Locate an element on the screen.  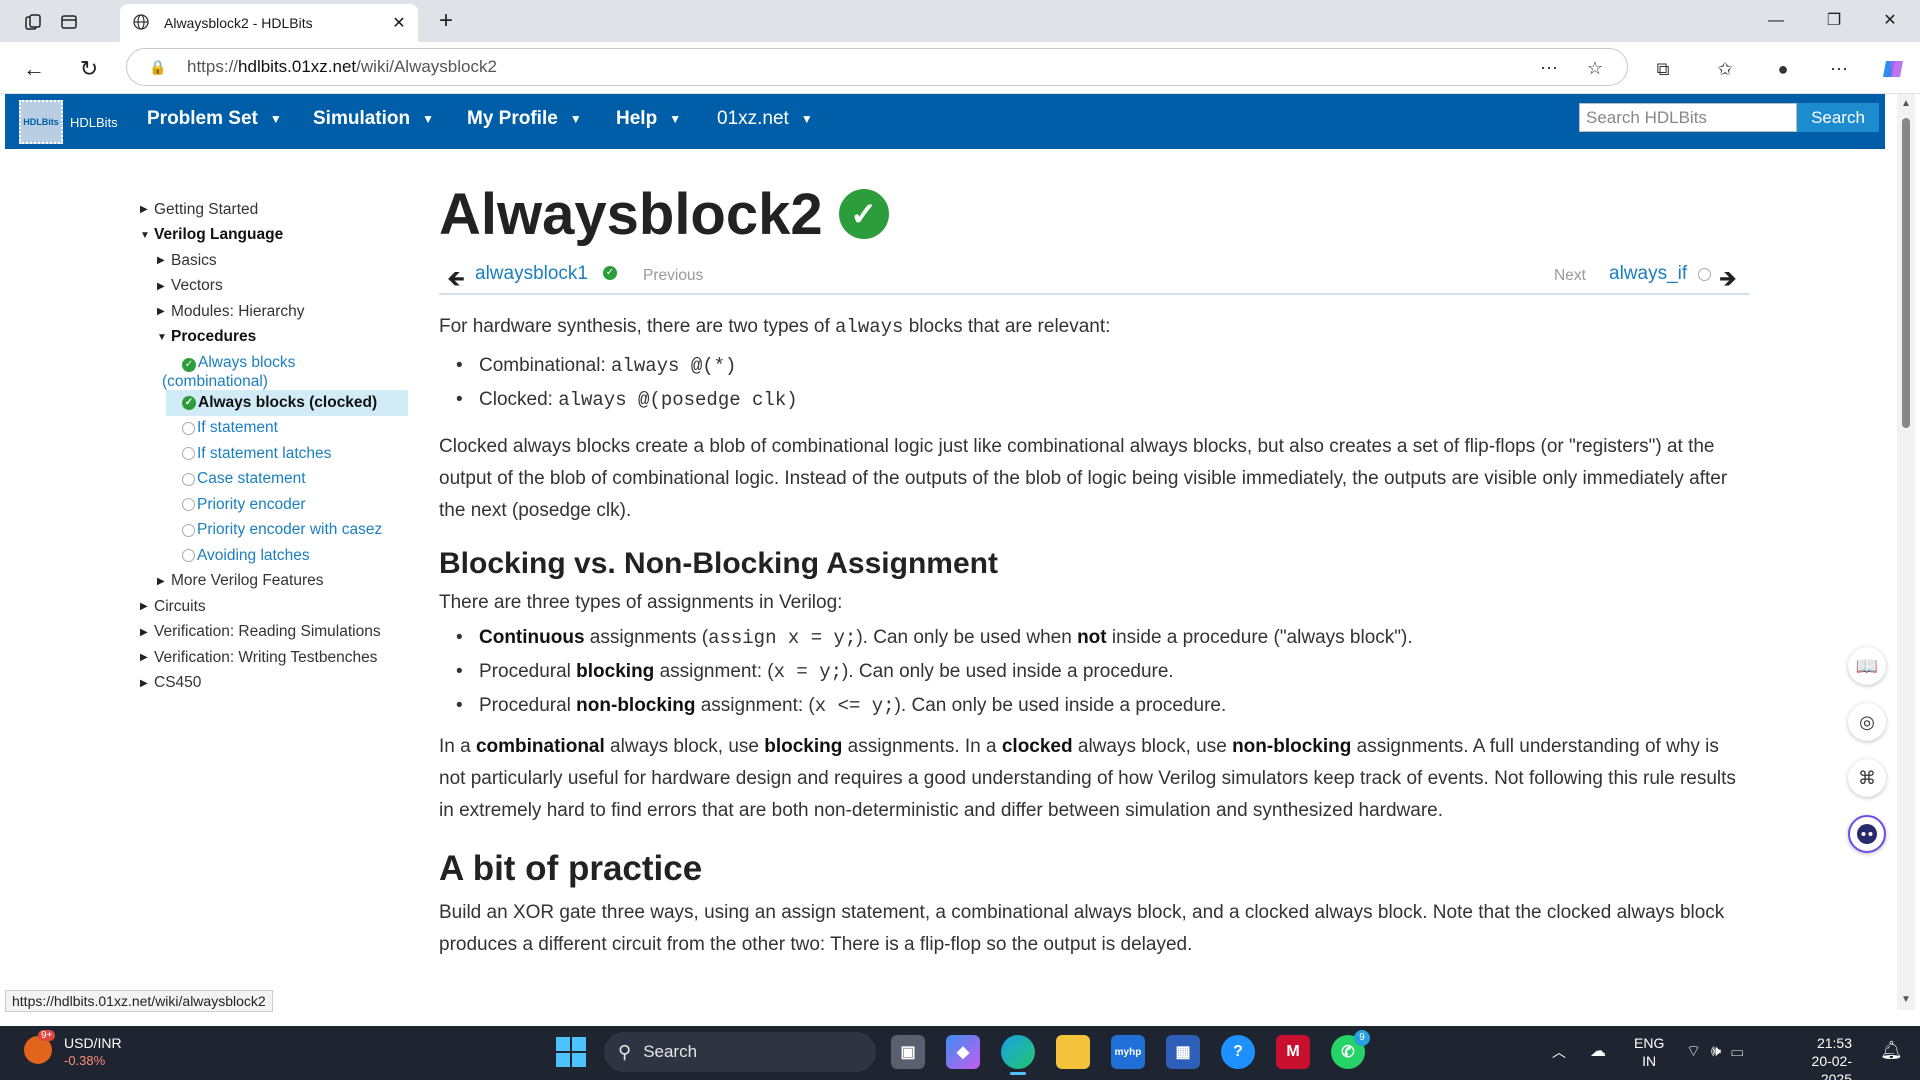
sidebar-item-basics: ▶ Basics is located at coordinates (275, 261).